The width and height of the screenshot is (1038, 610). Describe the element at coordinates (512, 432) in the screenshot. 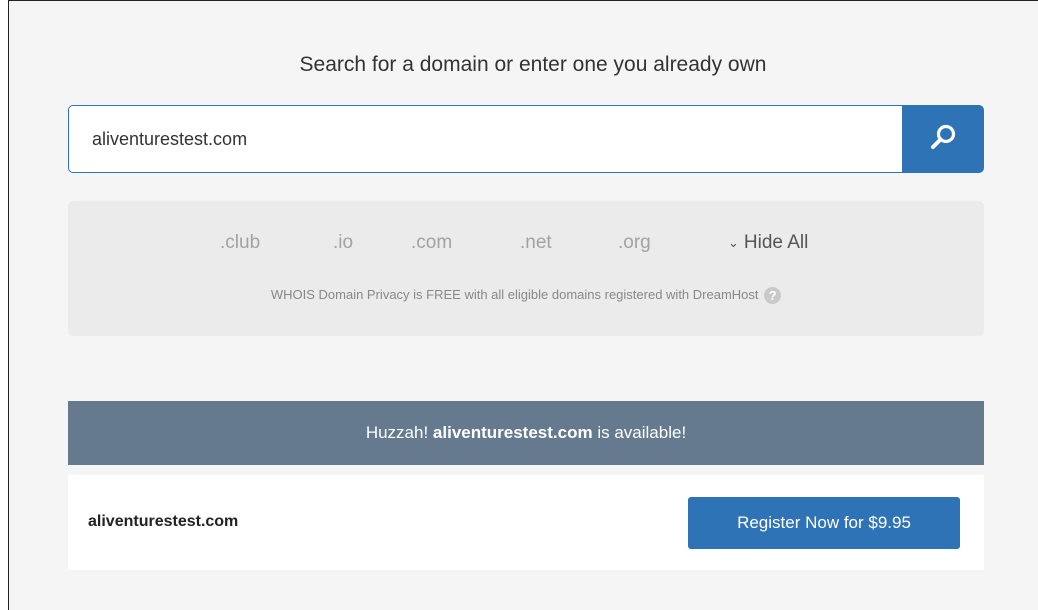

I see `banner-domain: aliventurestest.com` at that location.